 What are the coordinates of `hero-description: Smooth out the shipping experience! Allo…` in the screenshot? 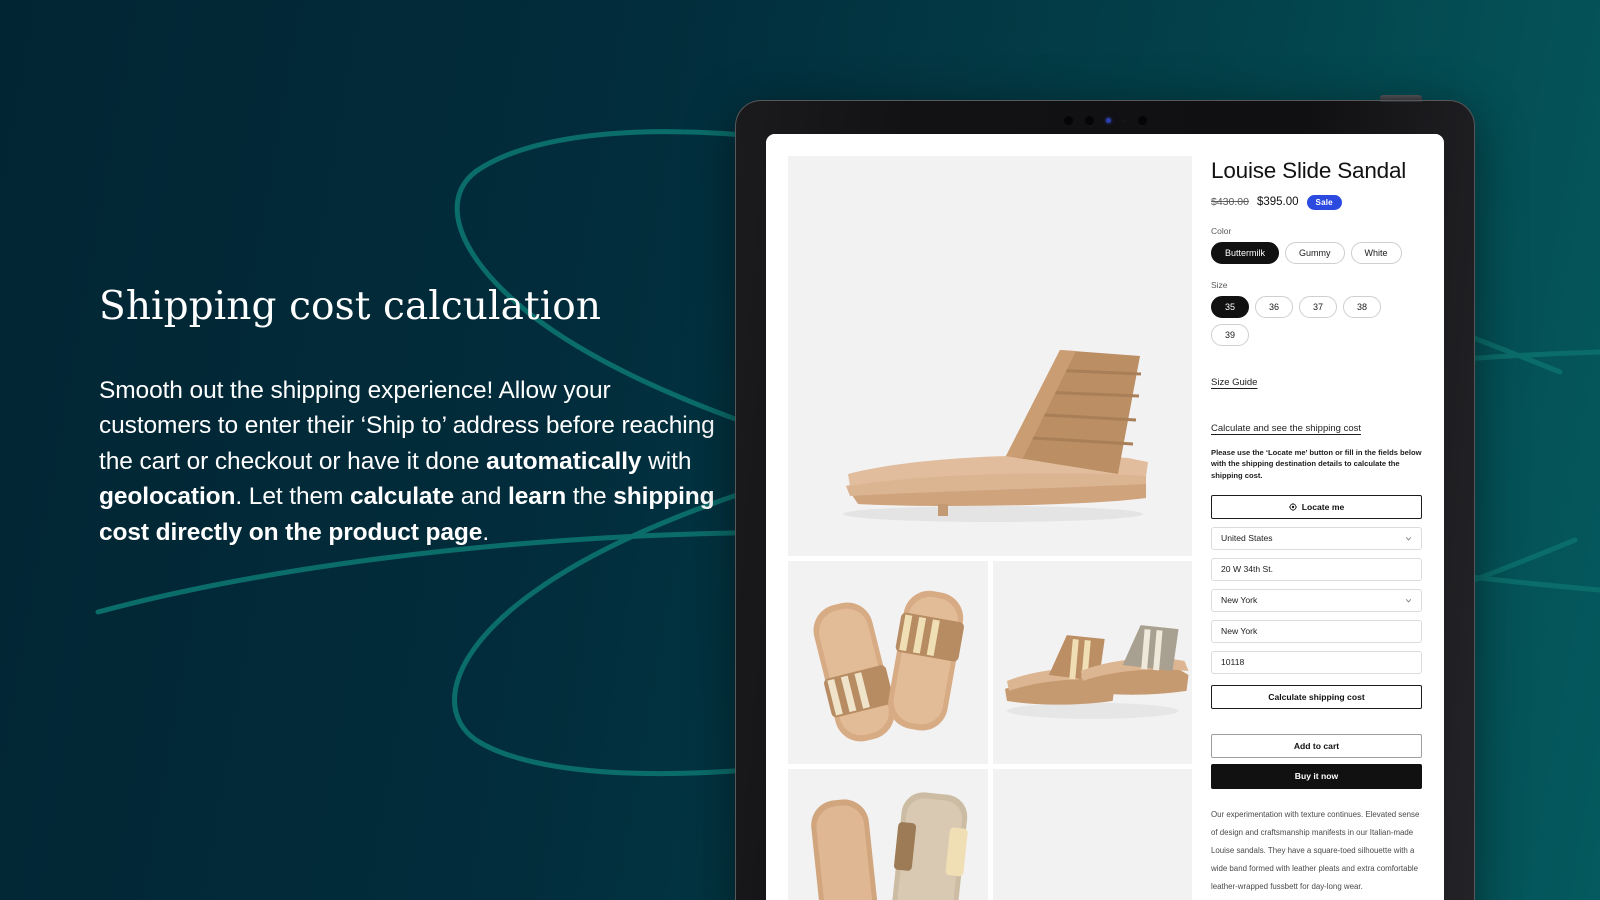 It's located at (407, 461).